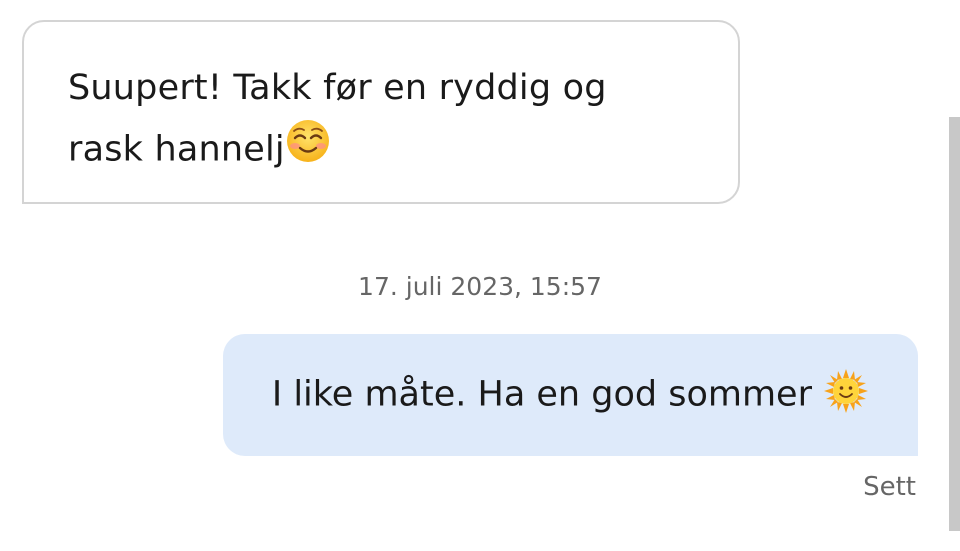  Describe the element at coordinates (541, 394) in the screenshot. I see `outgoing-message-content: I like måte. Ha en god sommer` at that location.